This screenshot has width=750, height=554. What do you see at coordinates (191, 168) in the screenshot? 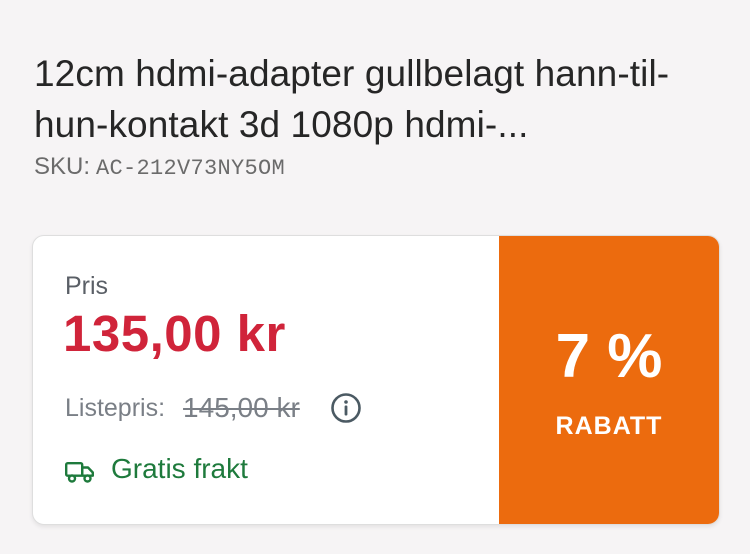
I see `sku-value: AC-212V73NY5OM` at bounding box center [191, 168].